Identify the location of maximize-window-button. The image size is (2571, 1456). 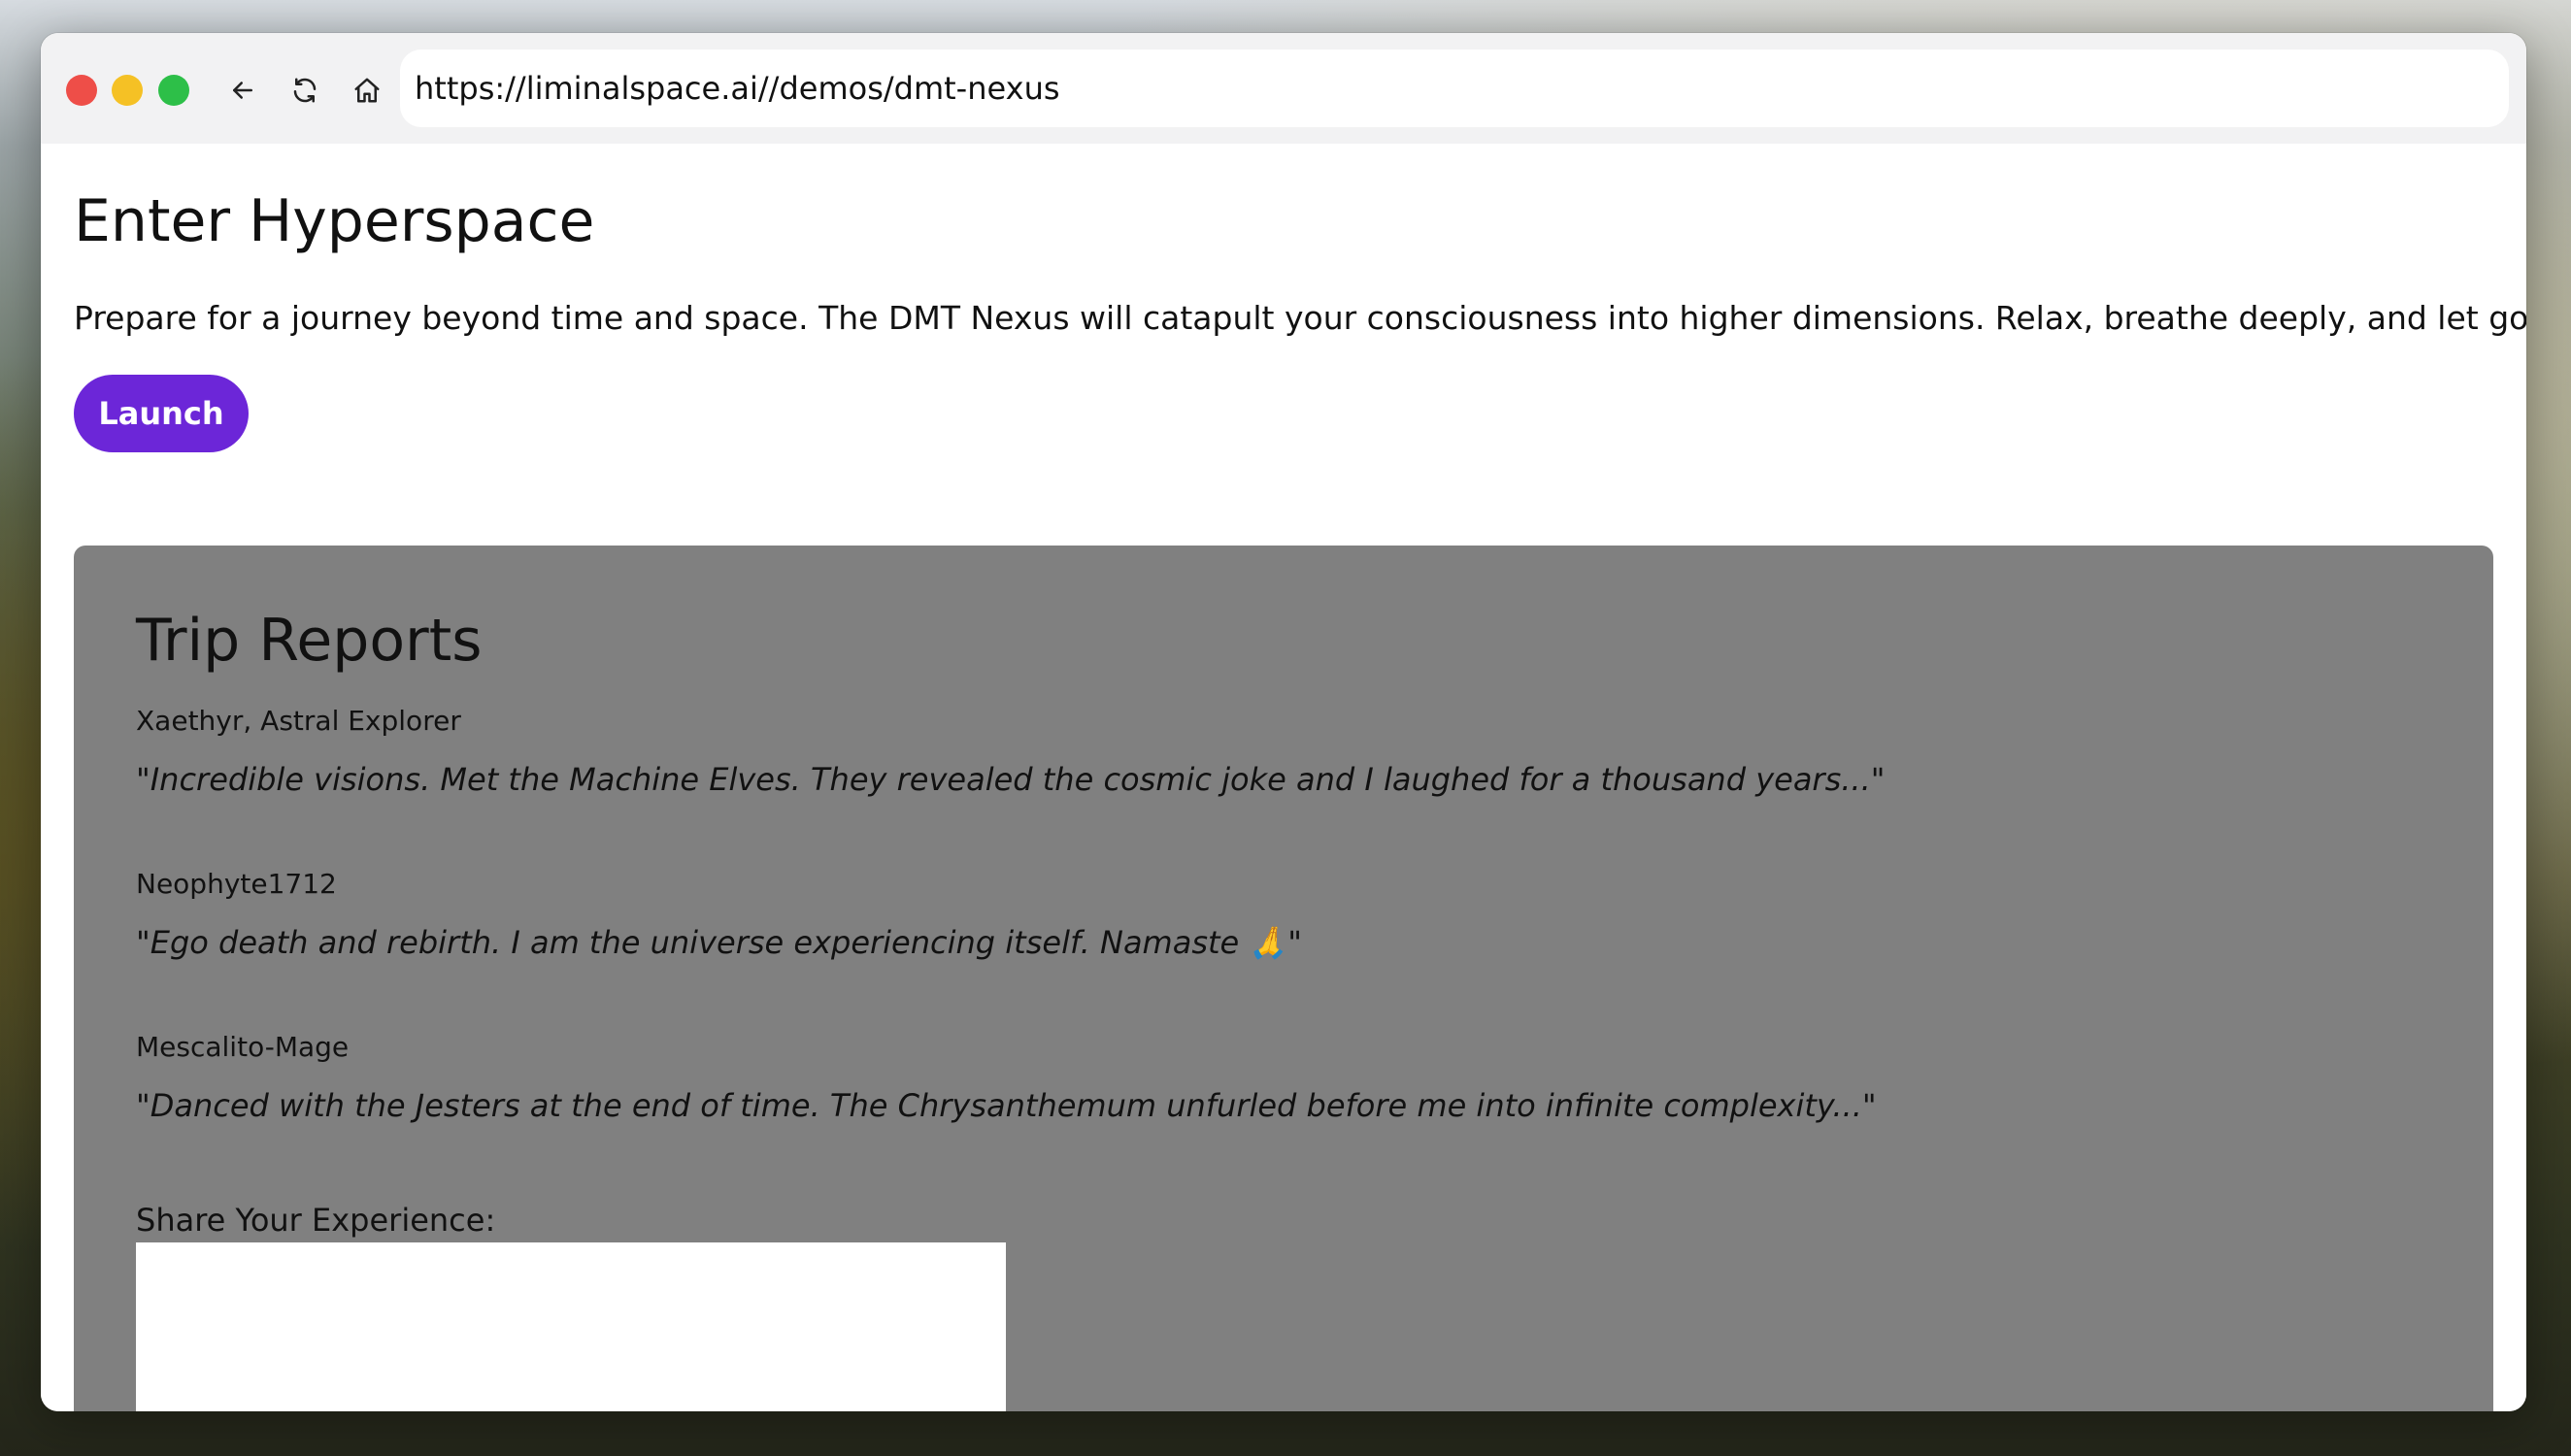
(173, 90).